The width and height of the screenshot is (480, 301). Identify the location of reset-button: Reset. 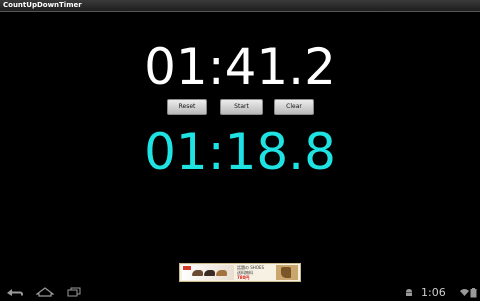
(187, 107).